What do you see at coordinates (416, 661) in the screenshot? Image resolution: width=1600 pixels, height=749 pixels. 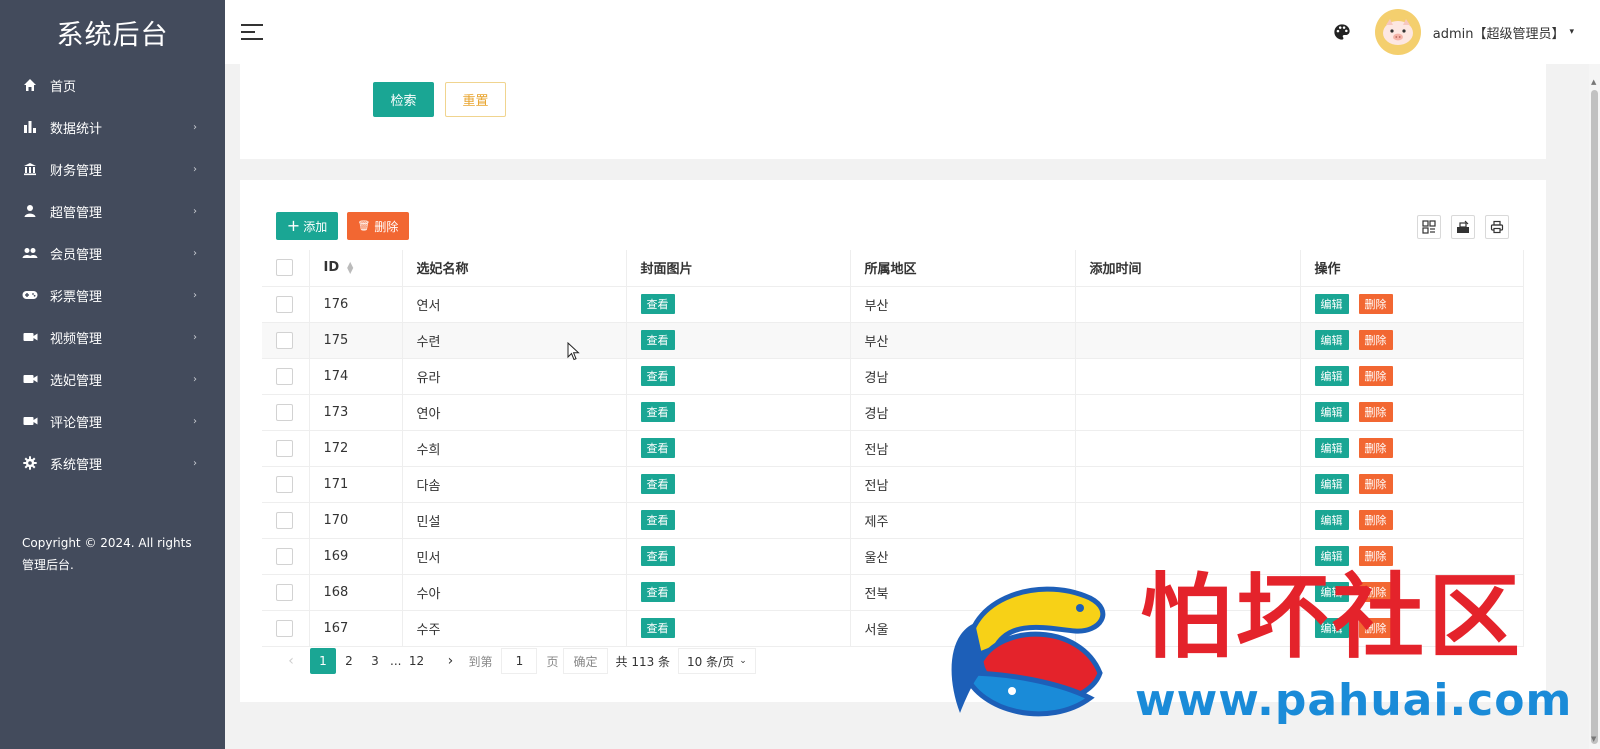 I see `page-last-button: 12` at bounding box center [416, 661].